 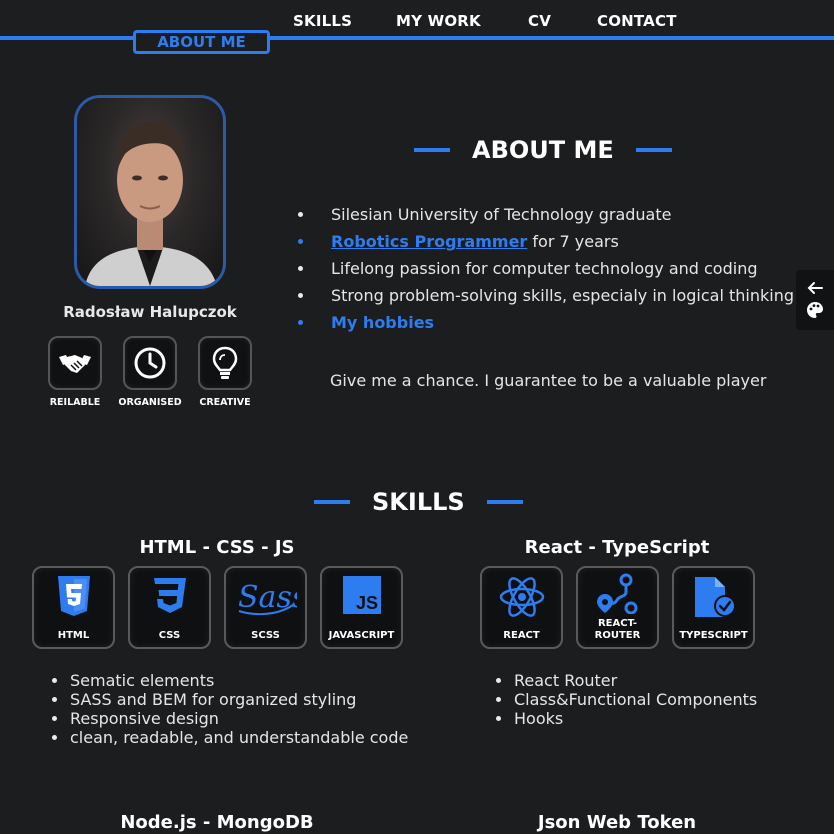 What do you see at coordinates (151, 204) in the screenshot?
I see `person-portrait-icon` at bounding box center [151, 204].